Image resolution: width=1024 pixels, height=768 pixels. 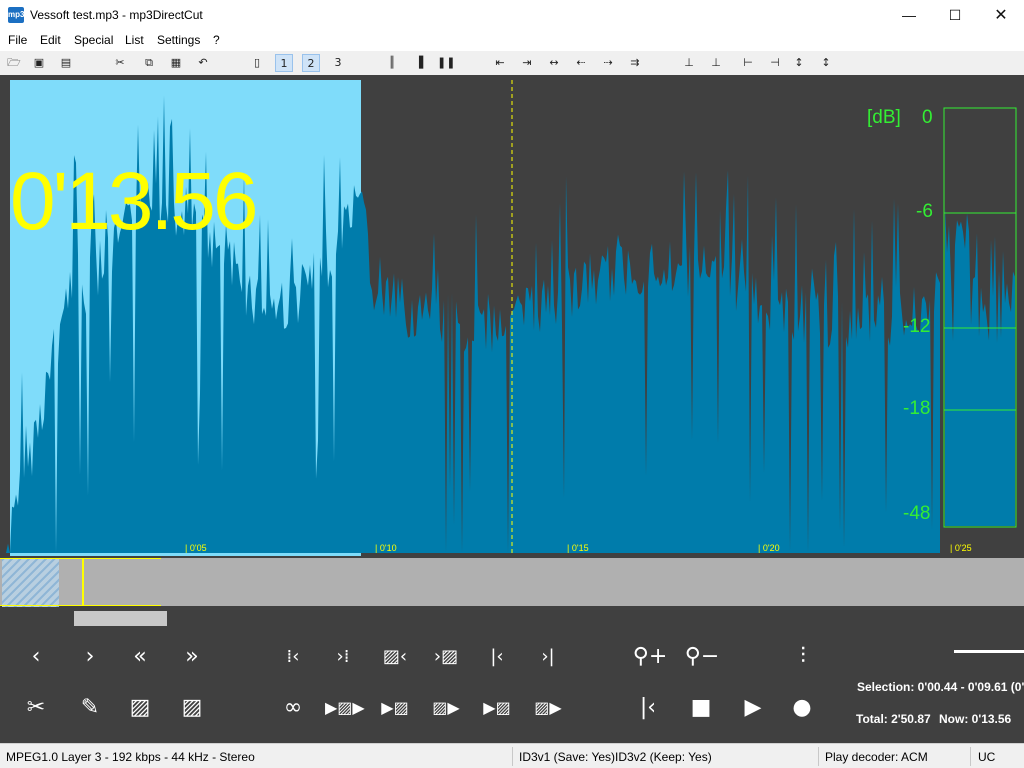 I want to click on menu-edit: Edit, so click(x=50, y=40).